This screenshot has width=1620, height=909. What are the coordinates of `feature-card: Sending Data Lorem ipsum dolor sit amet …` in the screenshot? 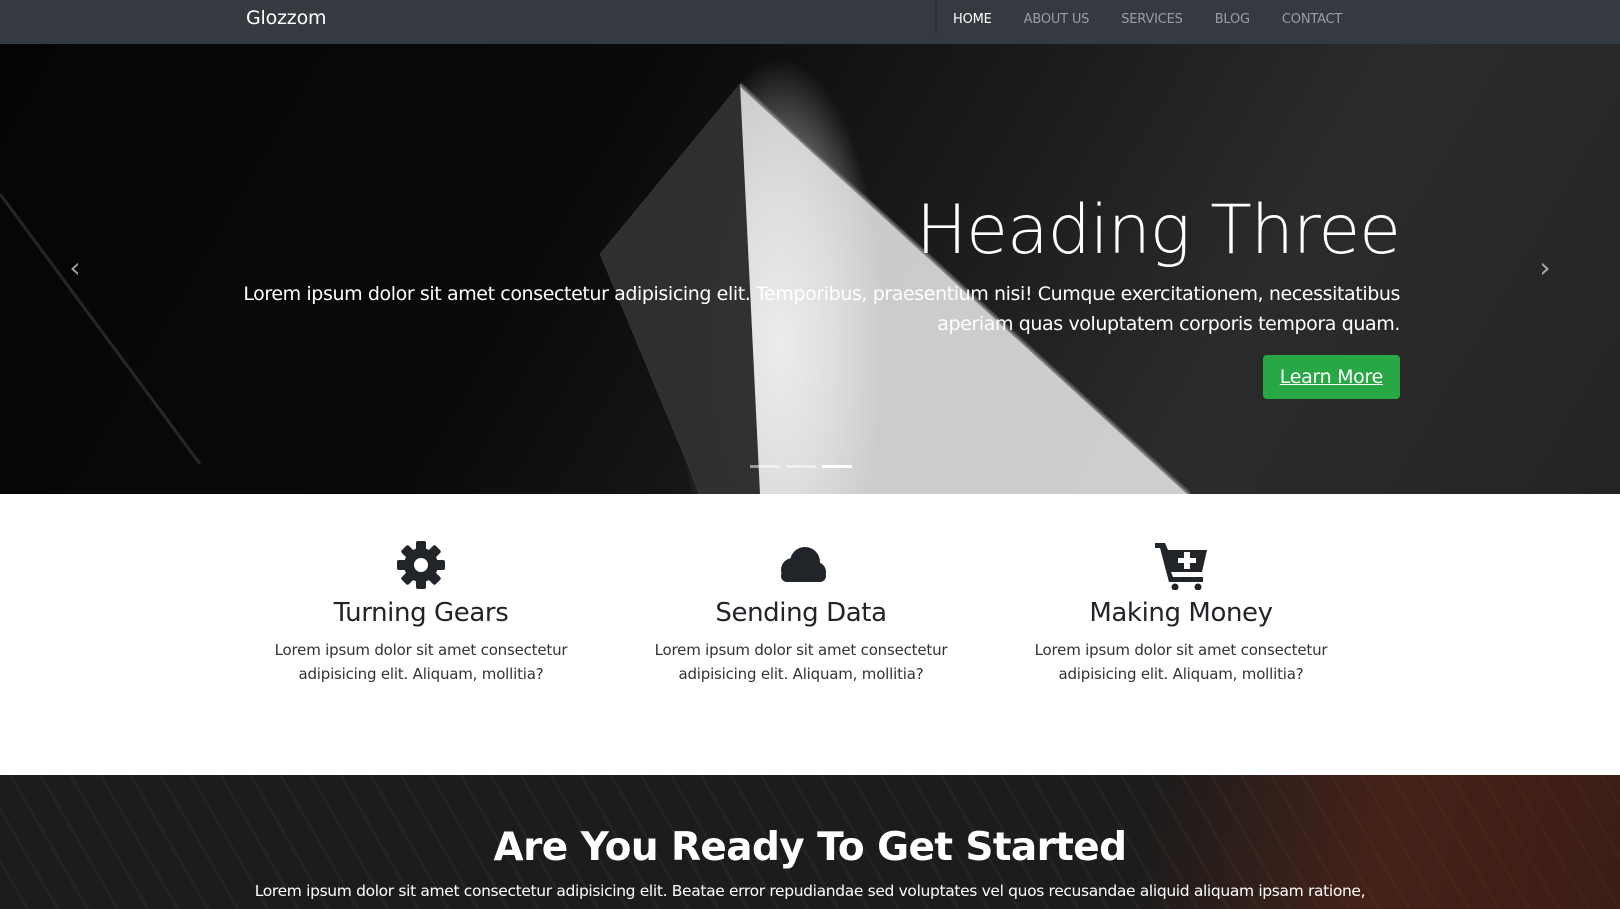 It's located at (801, 613).